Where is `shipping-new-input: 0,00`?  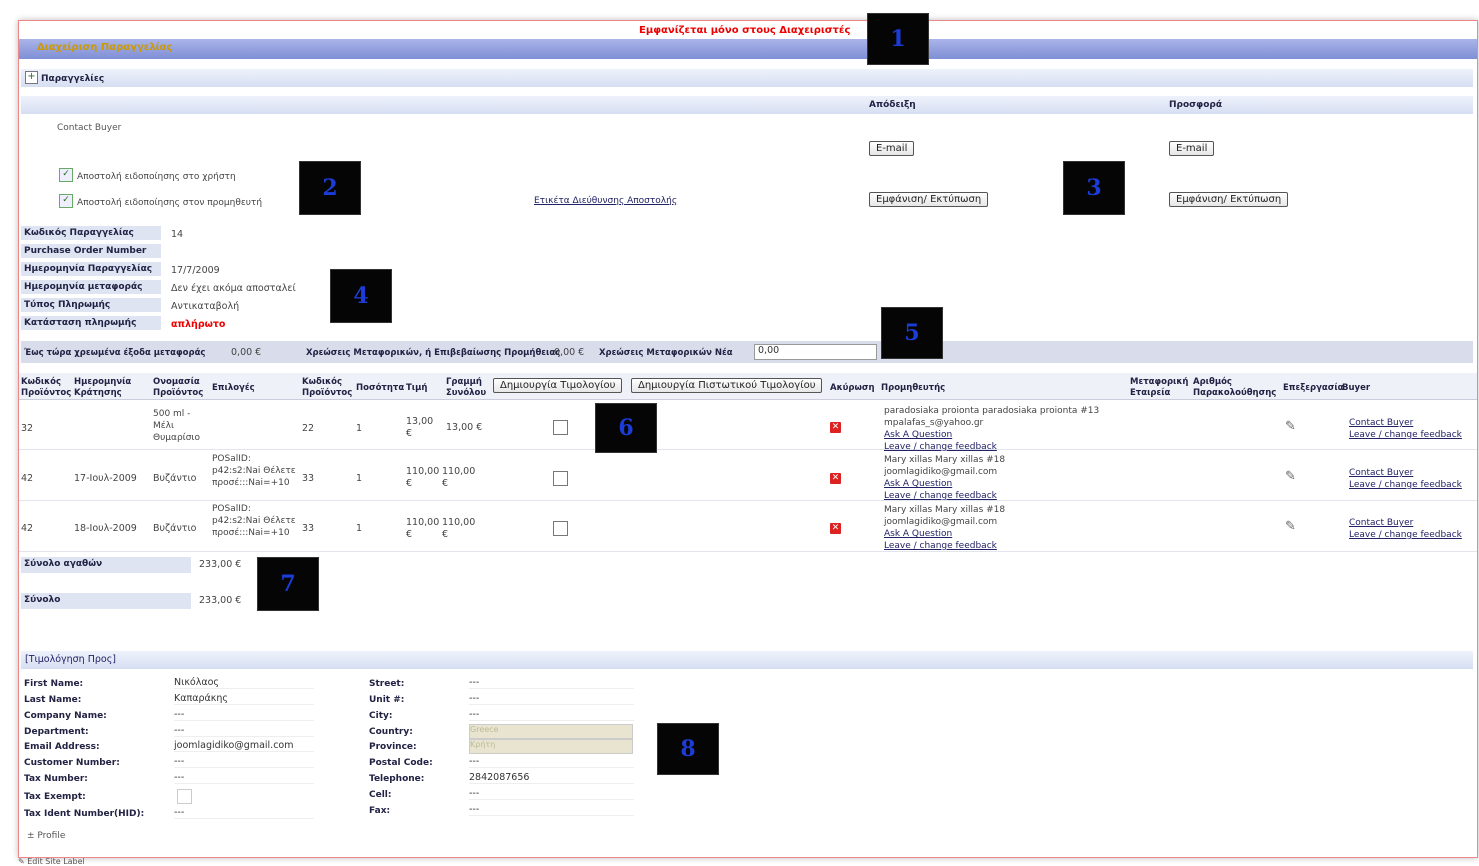 shipping-new-input: 0,00 is located at coordinates (815, 352).